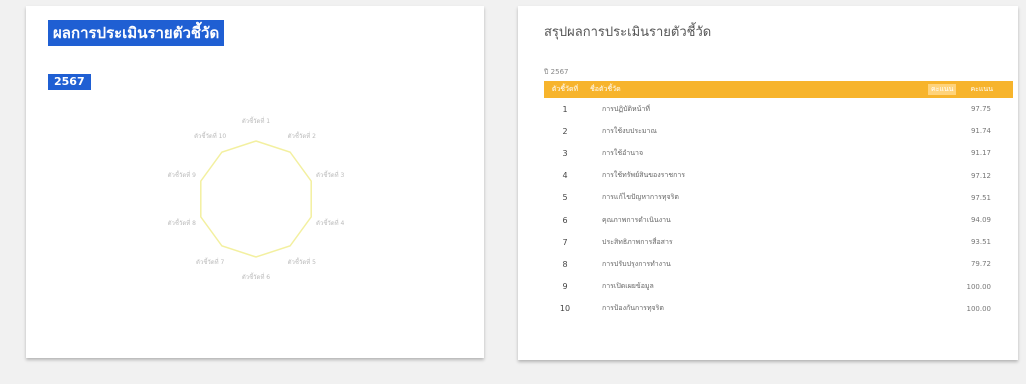  Describe the element at coordinates (210, 135) in the screenshot. I see `radar-axis-label: ตัวชี้วัดที่ 10` at that location.